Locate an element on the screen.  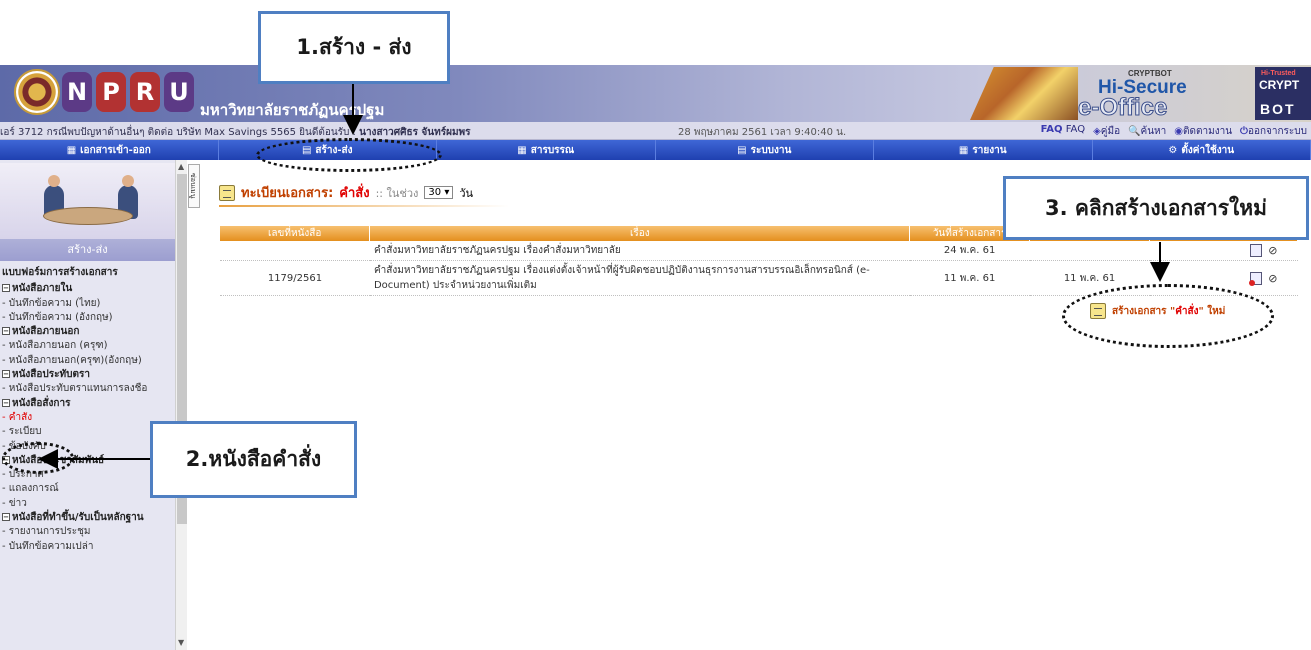
nav-incoming-outgoing: ▦ เอกสารเข้า-ออก is located at coordinates (109, 150).